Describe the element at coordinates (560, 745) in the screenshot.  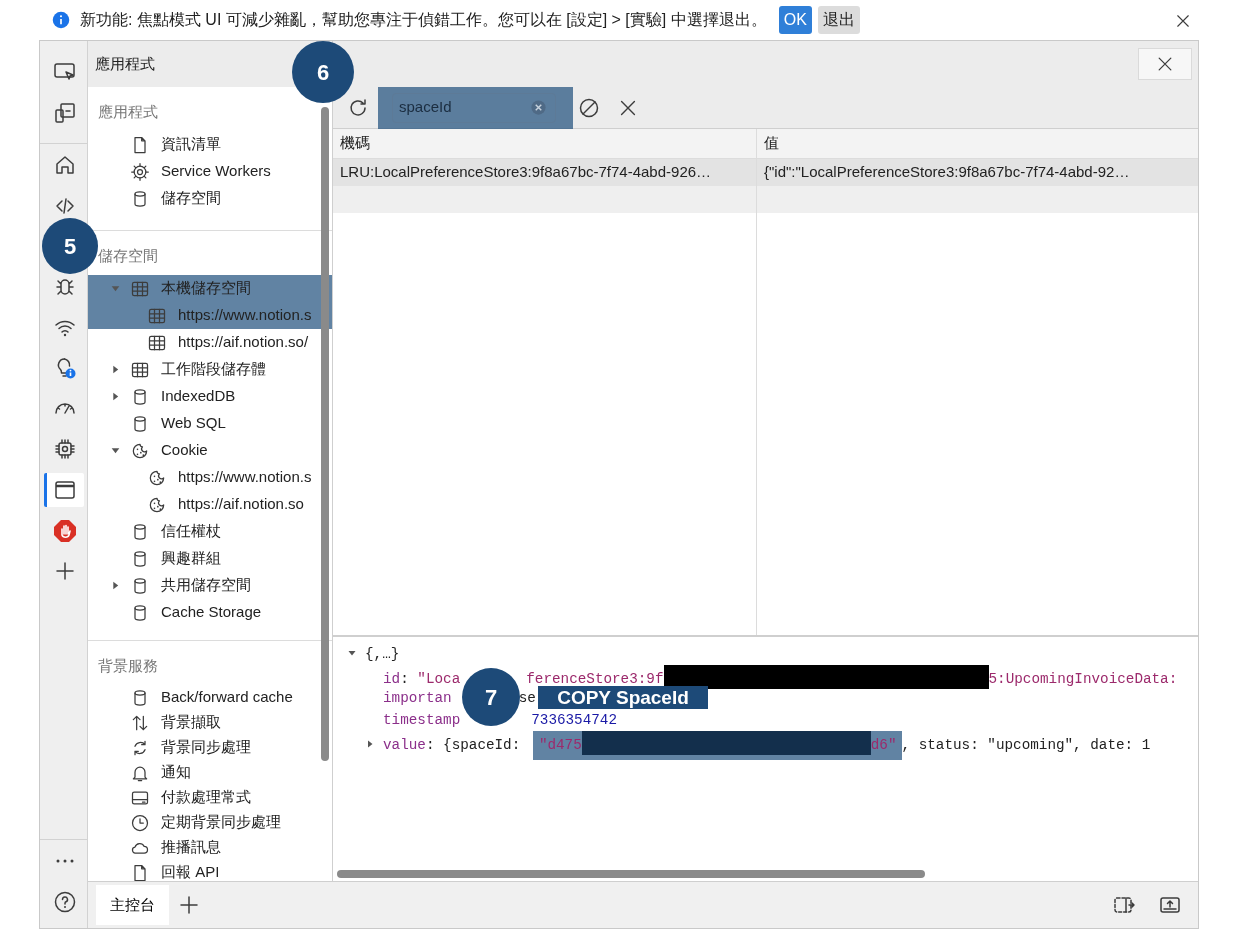
I see `code-text: "d475` at that location.